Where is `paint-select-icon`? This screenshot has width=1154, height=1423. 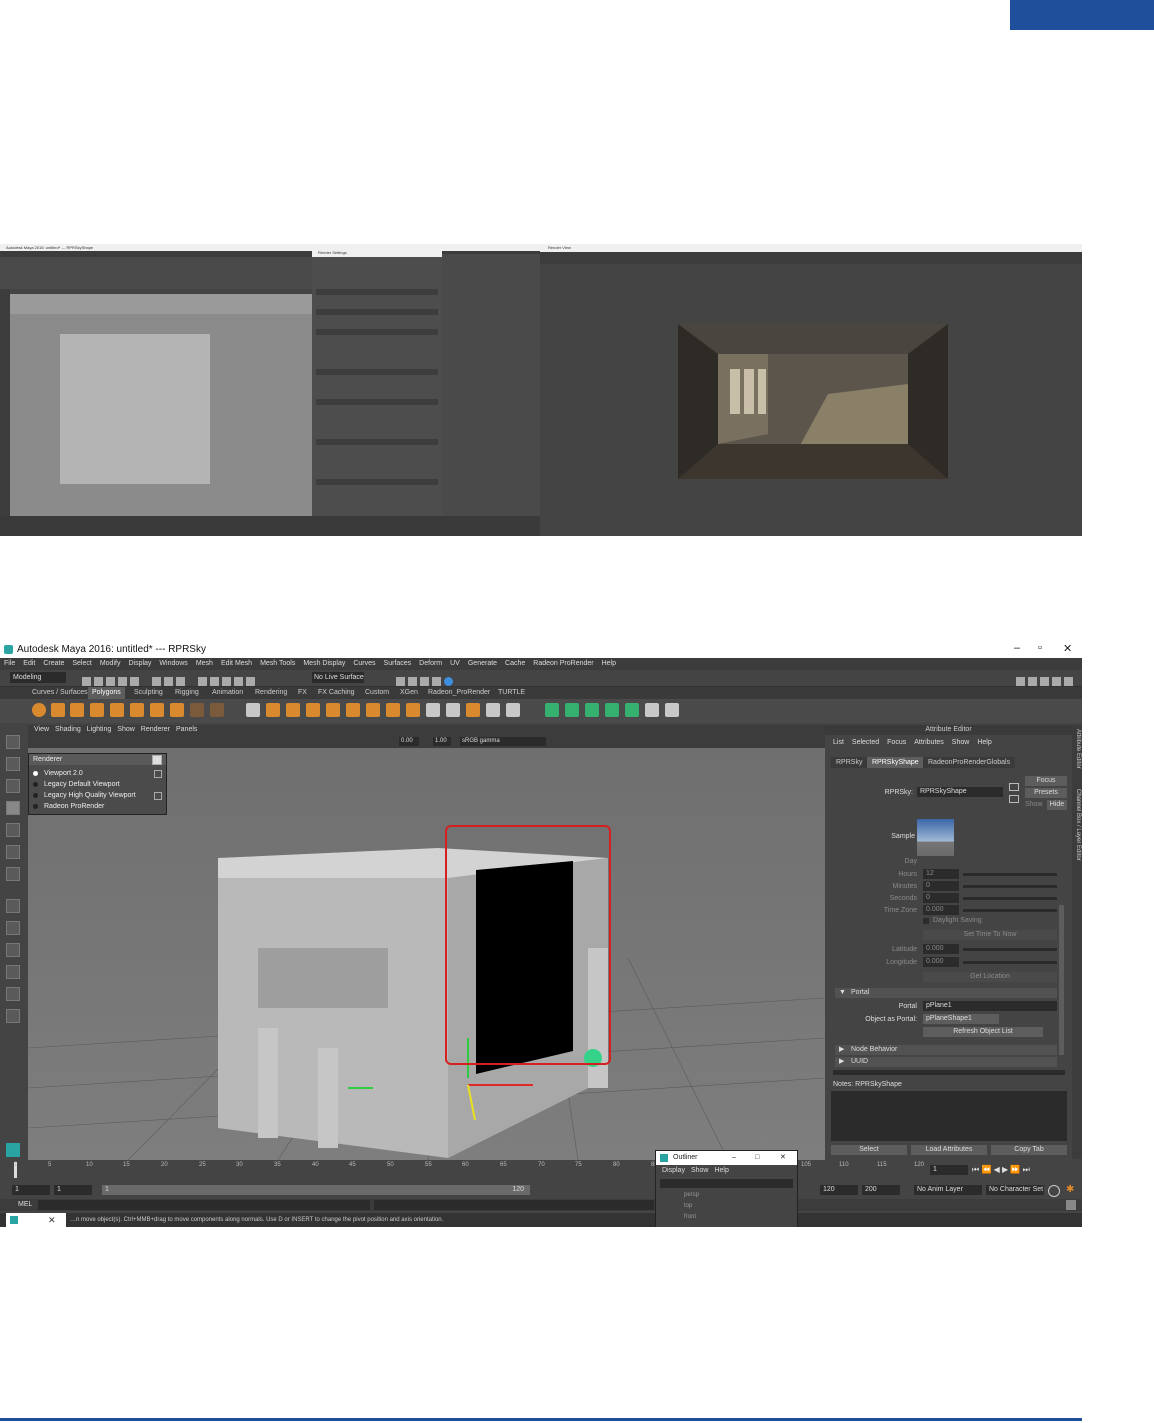 paint-select-icon is located at coordinates (13, 786).